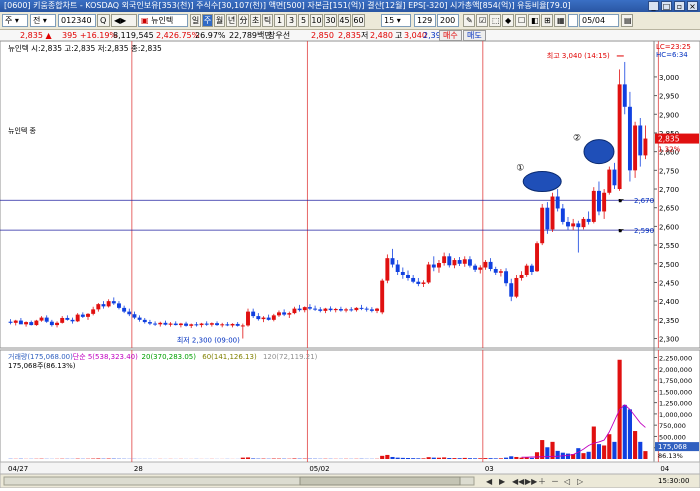 This screenshot has width=700, height=491. I want to click on date-checkbox, so click(573, 20).